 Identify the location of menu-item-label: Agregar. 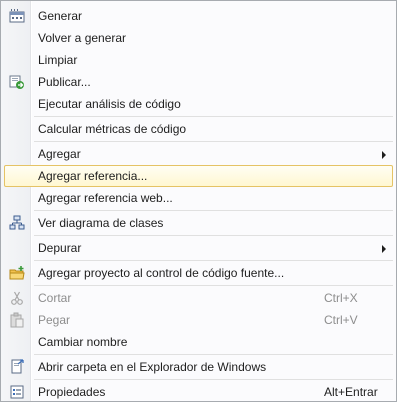
(59, 154).